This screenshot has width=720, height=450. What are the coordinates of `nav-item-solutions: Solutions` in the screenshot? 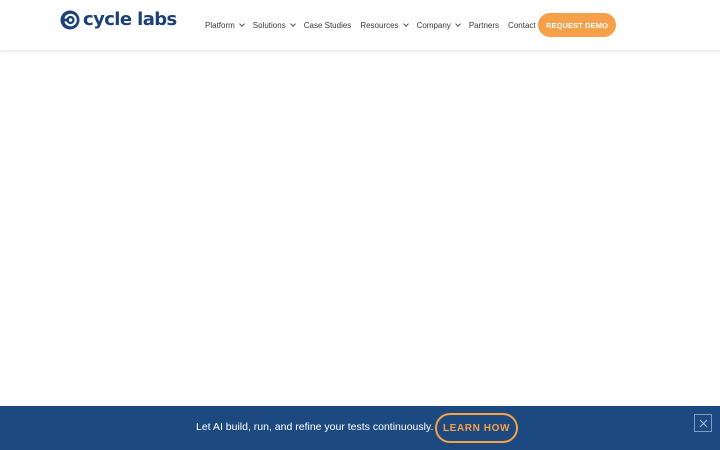 It's located at (274, 25).